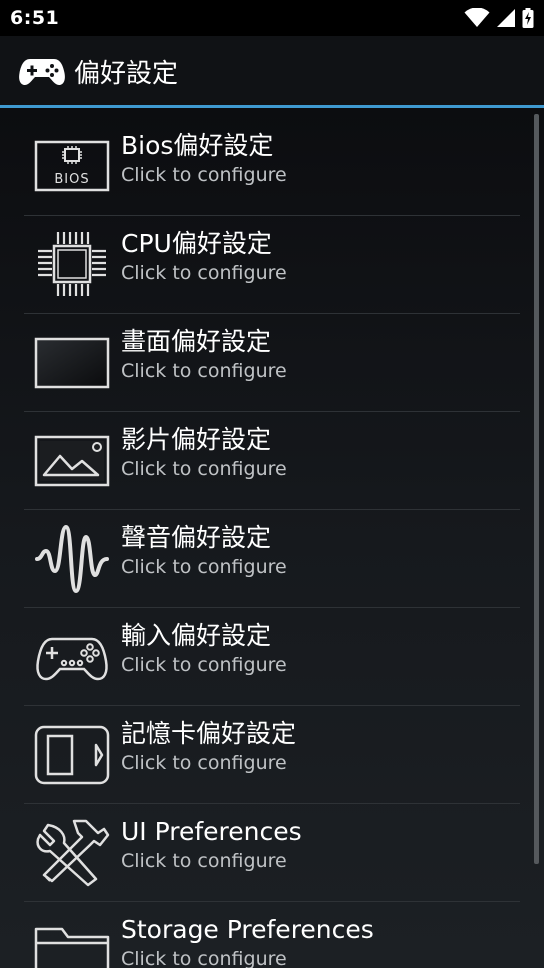 This screenshot has width=544, height=968. What do you see at coordinates (477, 17) in the screenshot?
I see `wifi-icon` at bounding box center [477, 17].